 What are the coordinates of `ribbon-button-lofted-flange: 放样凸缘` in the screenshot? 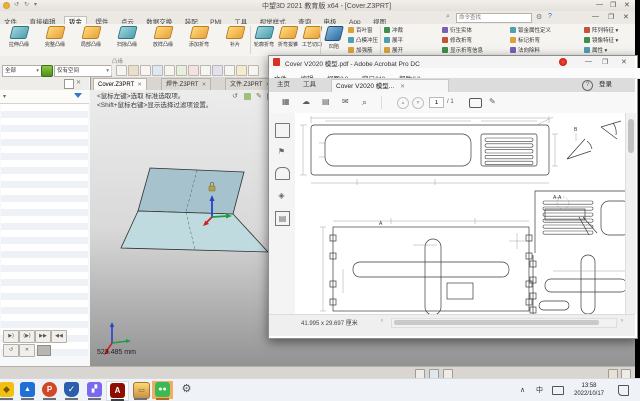 It's located at (163, 36).